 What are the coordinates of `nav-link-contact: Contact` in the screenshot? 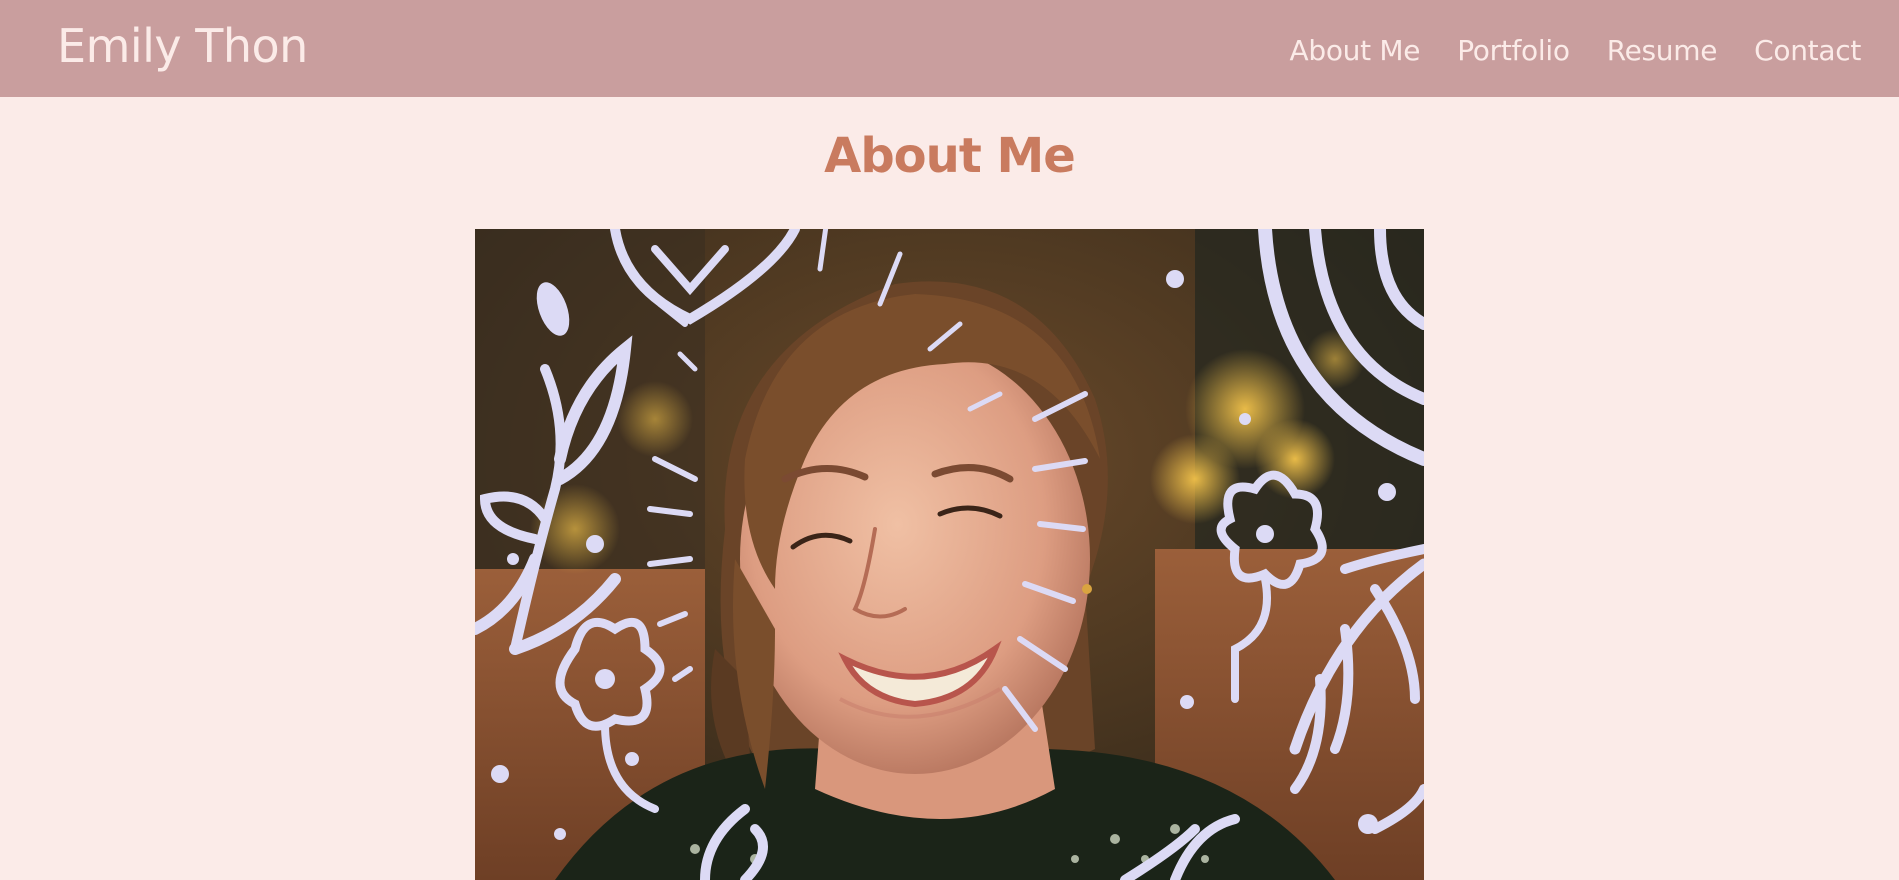 It's located at (1807, 51).